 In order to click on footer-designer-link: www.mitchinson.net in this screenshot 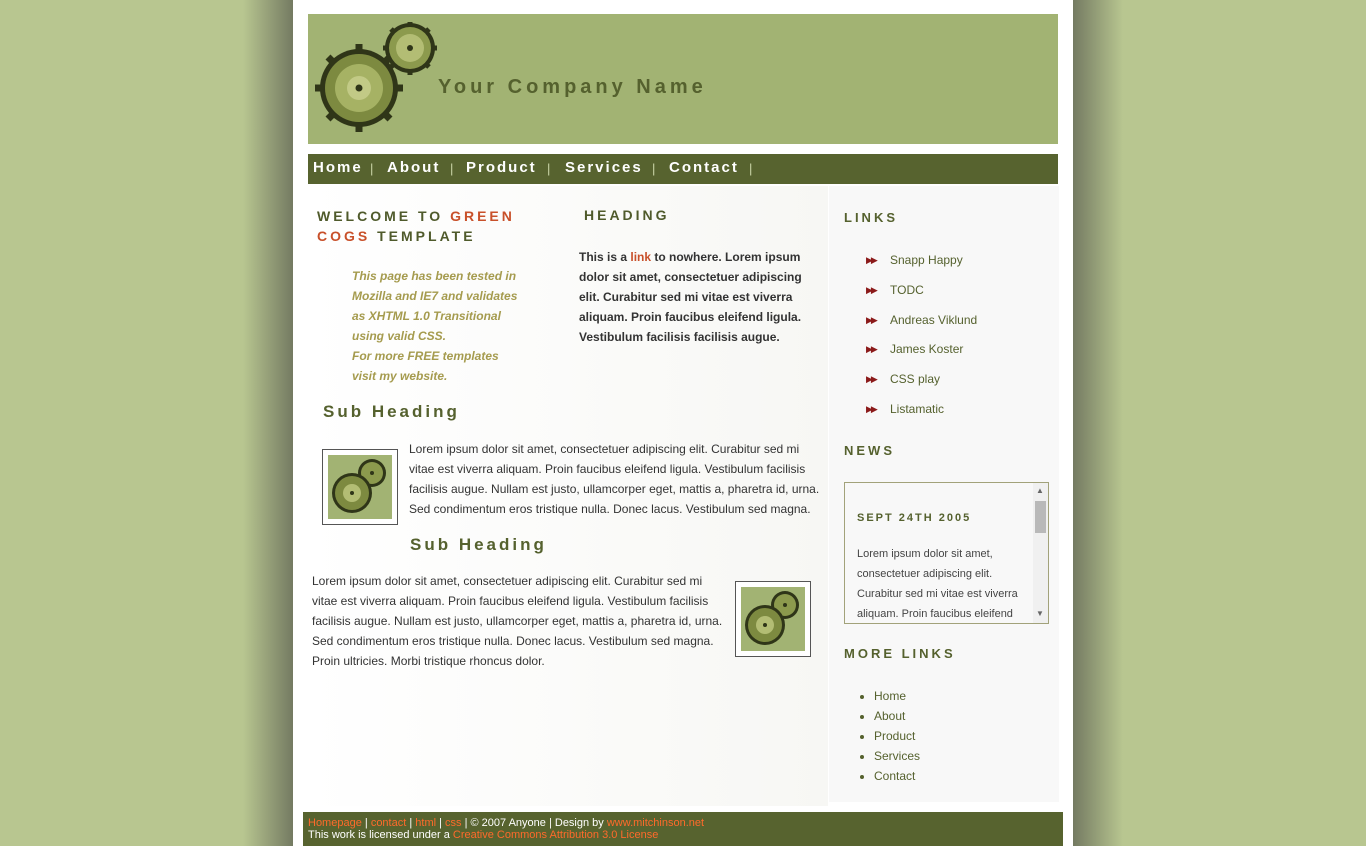, I will do `click(655, 823)`.